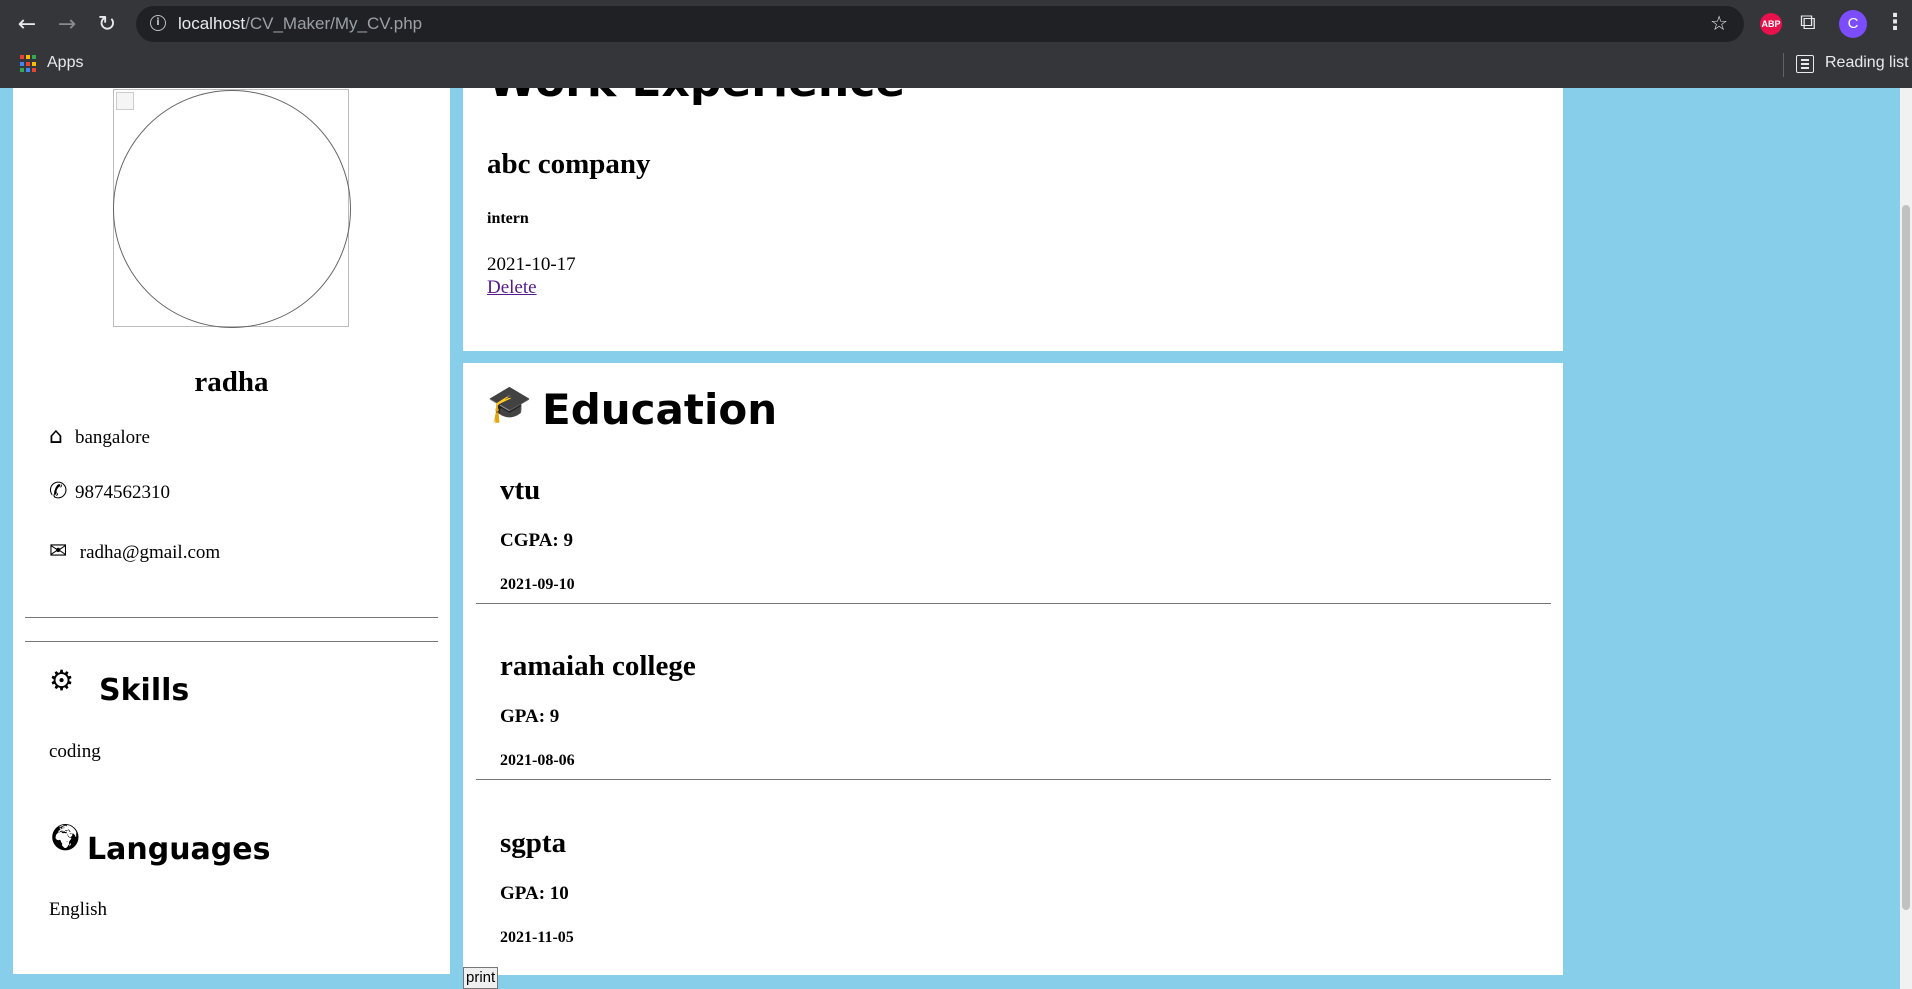 The image size is (1912, 989). What do you see at coordinates (62, 680) in the screenshot?
I see `gear-icon: ⚙` at bounding box center [62, 680].